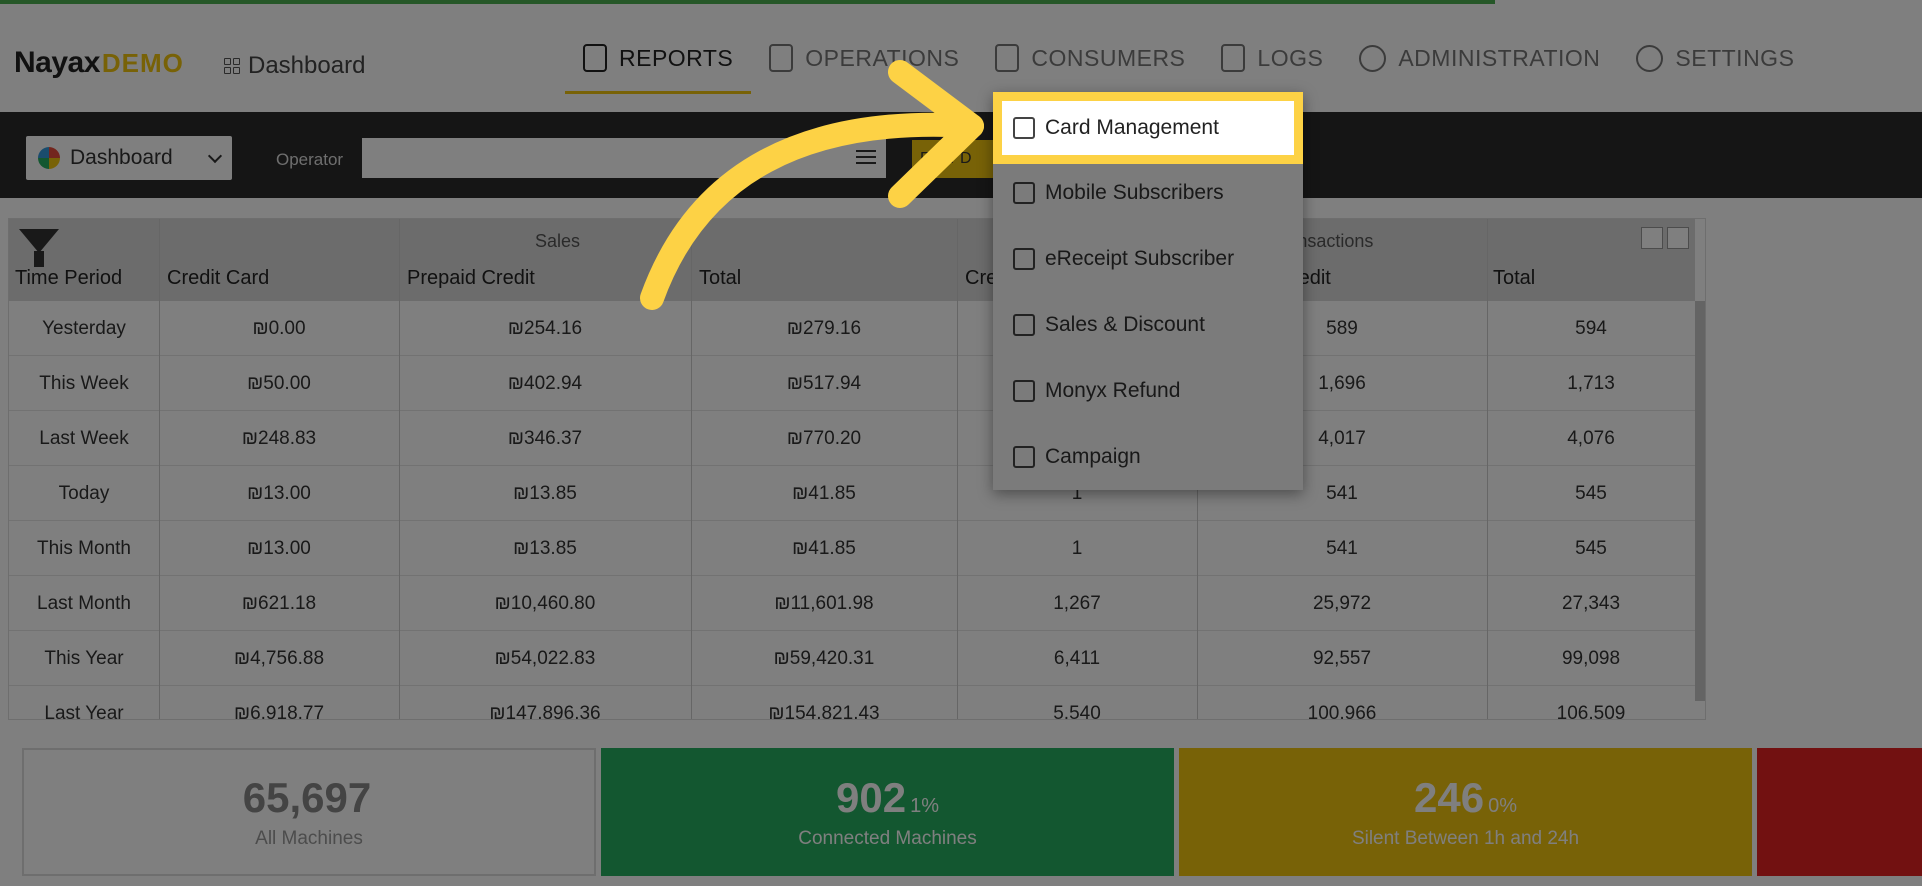 Image resolution: width=1922 pixels, height=886 pixels. I want to click on highlighted-card-management: Card Management, so click(1148, 128).